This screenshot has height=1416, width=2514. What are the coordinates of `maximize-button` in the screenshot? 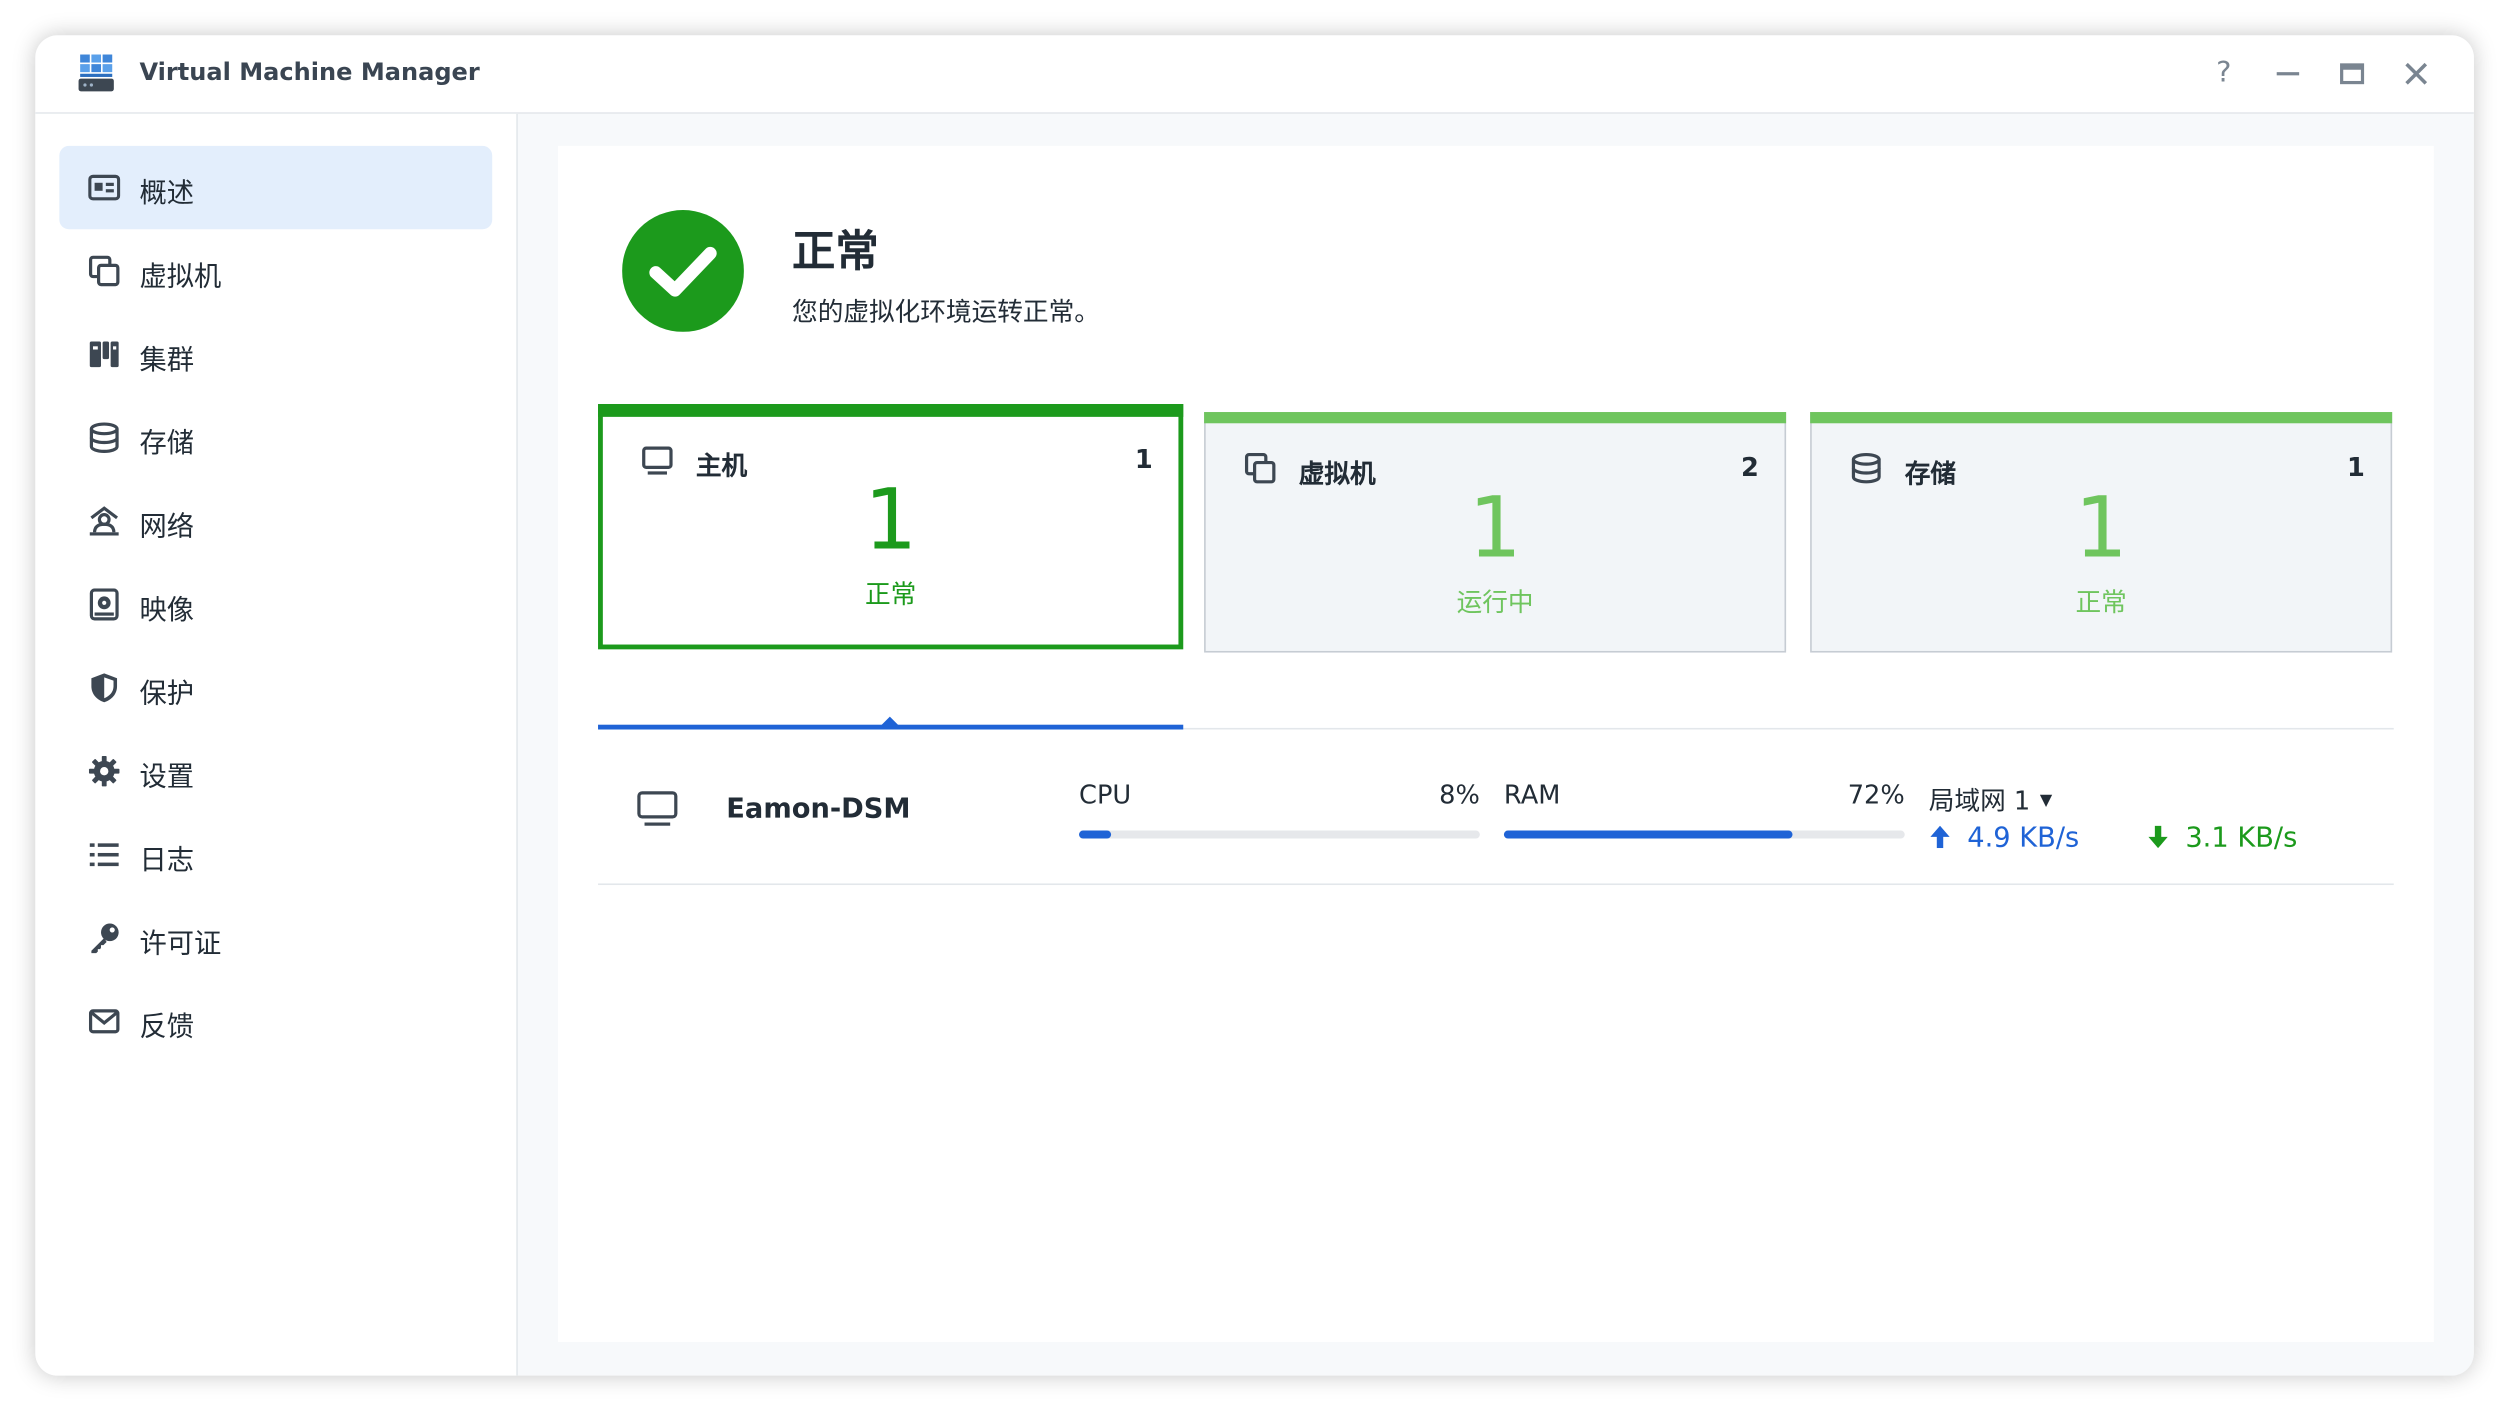 It's located at (2352, 74).